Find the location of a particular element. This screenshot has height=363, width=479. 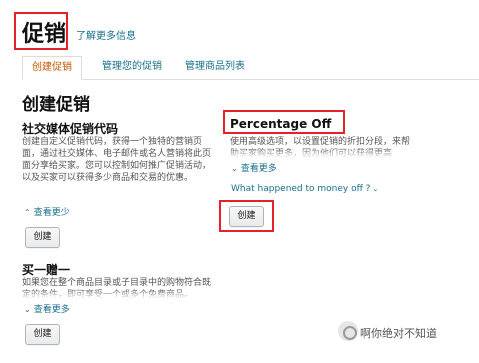

money-off-faq-link: What happened to money off ? ⌄ is located at coordinates (304, 189).